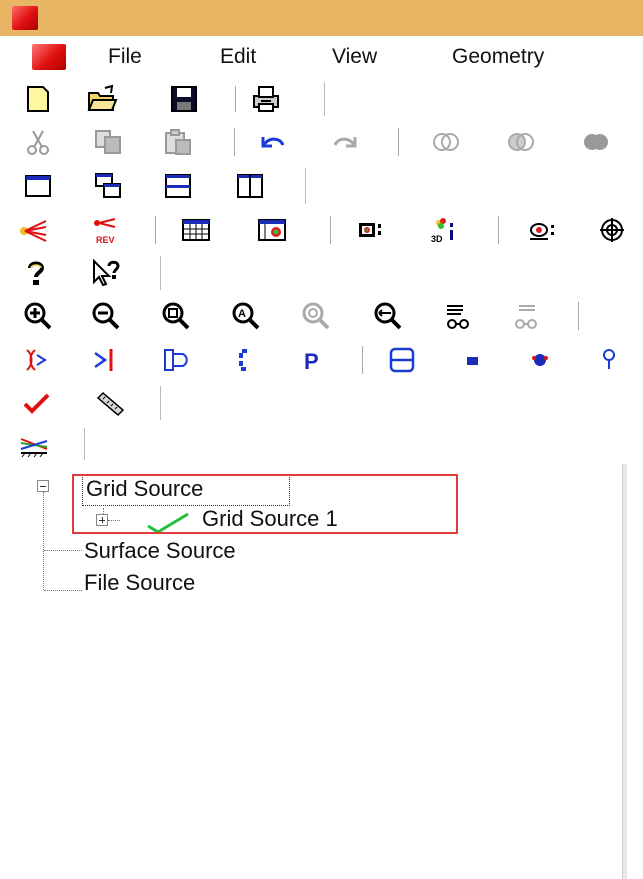 The image size is (643, 879). Describe the element at coordinates (104, 230) in the screenshot. I see `rev-trace-icon: REV` at that location.